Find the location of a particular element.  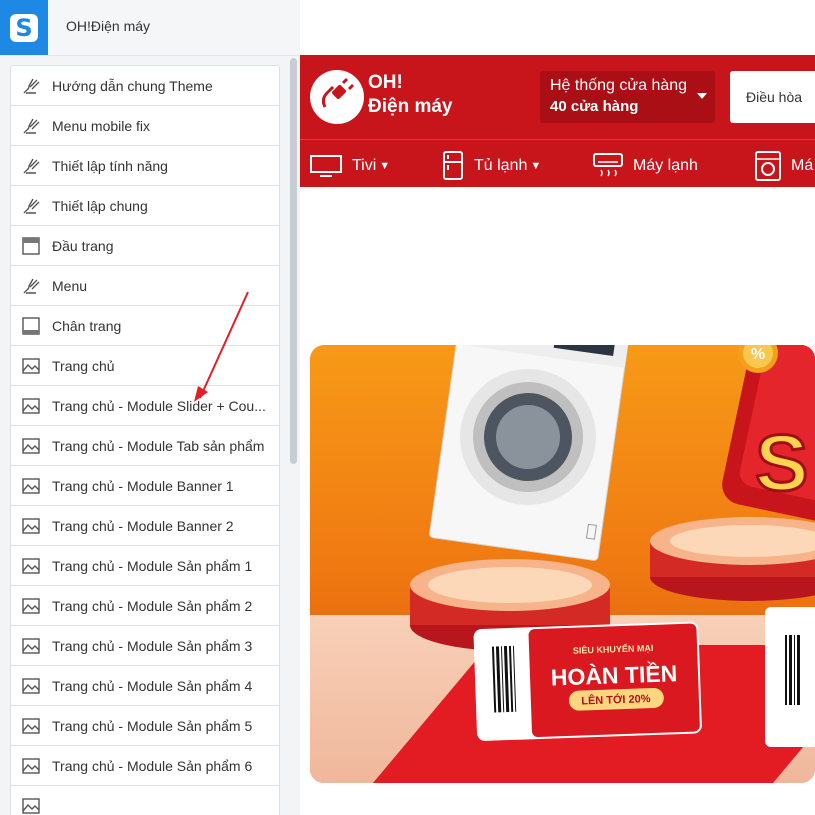

plug-icon is located at coordinates (338, 92).